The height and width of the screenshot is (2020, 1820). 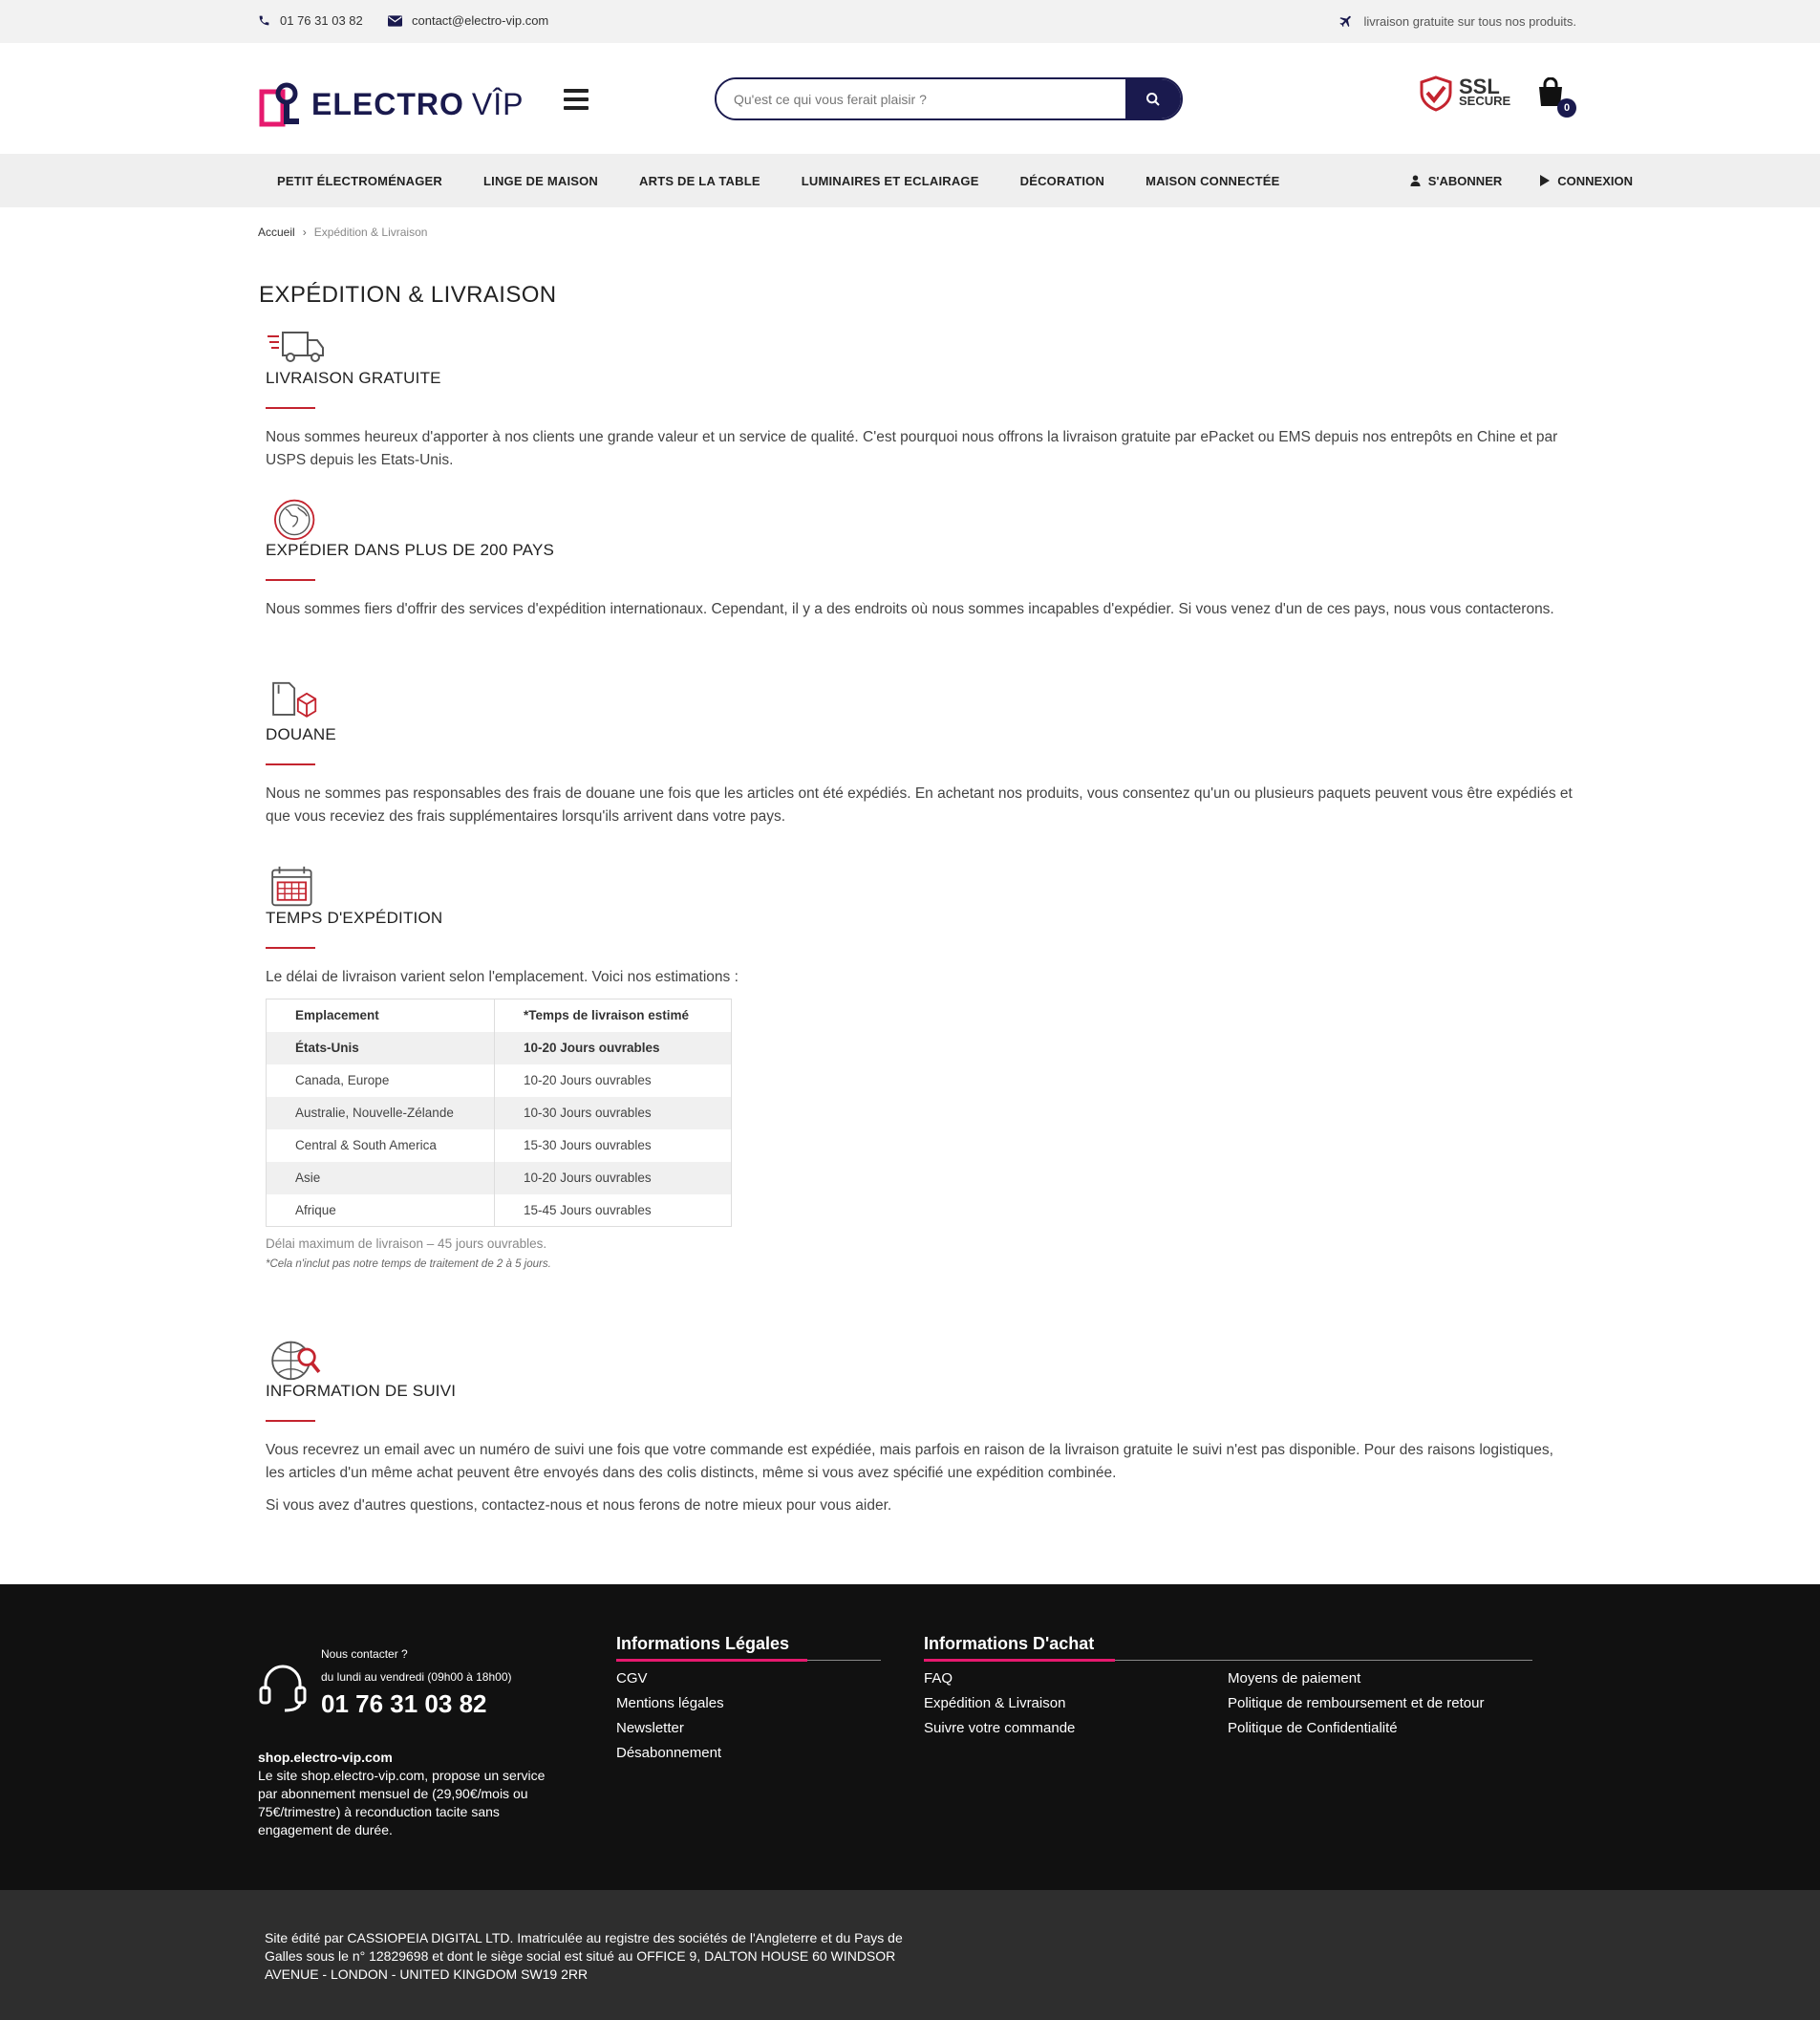 What do you see at coordinates (480, 21) in the screenshot?
I see `topbar-email-text: contact@electro-vip.com` at bounding box center [480, 21].